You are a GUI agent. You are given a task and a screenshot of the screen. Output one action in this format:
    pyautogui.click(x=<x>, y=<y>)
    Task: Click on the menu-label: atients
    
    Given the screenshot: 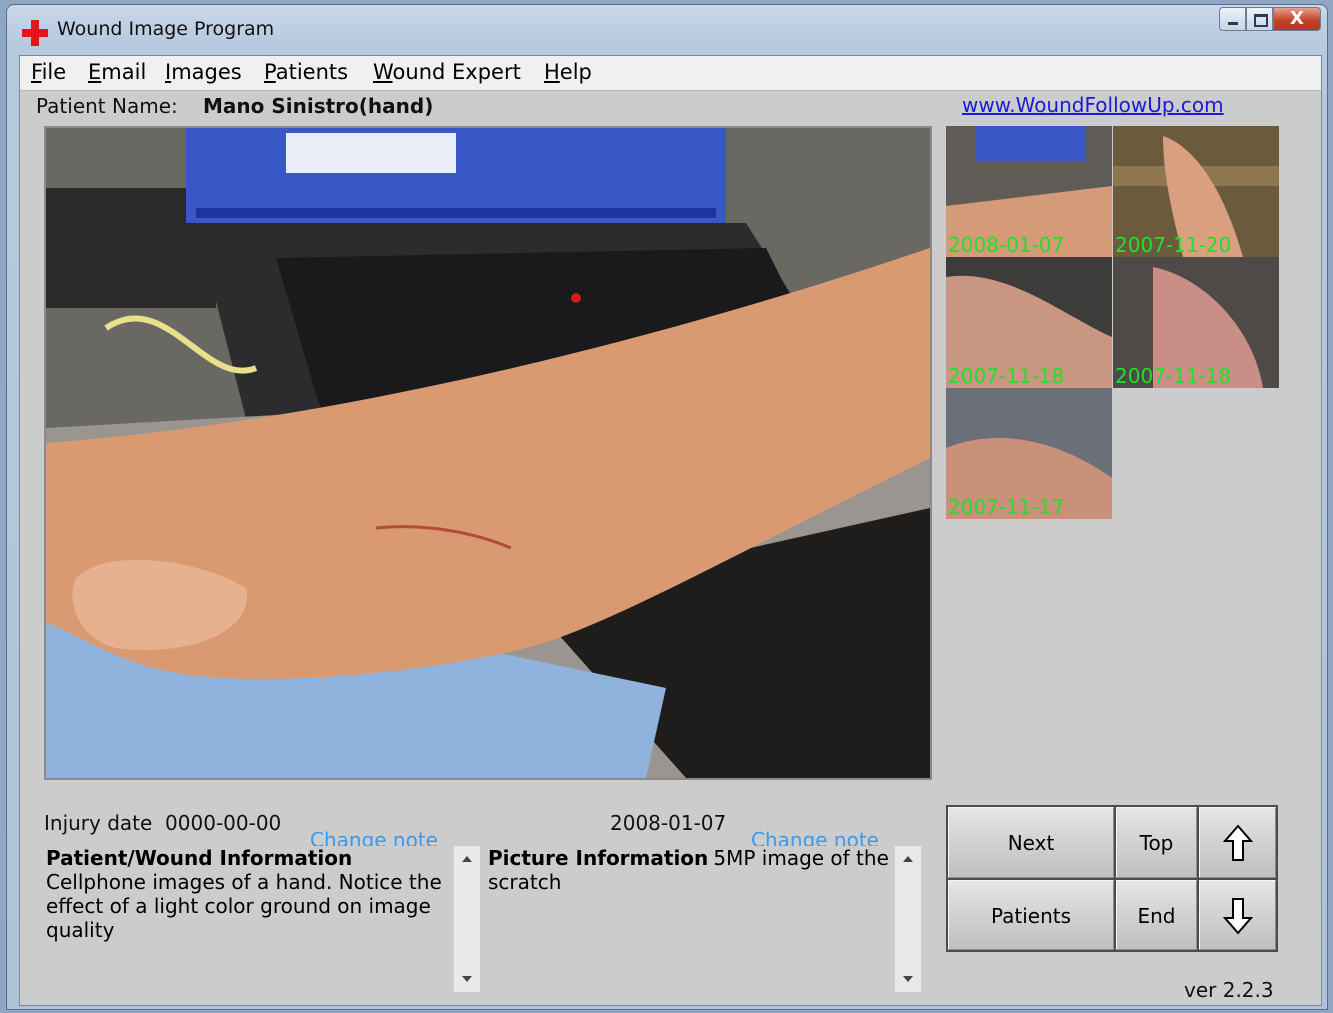 What is the action you would take?
    pyautogui.click(x=312, y=72)
    